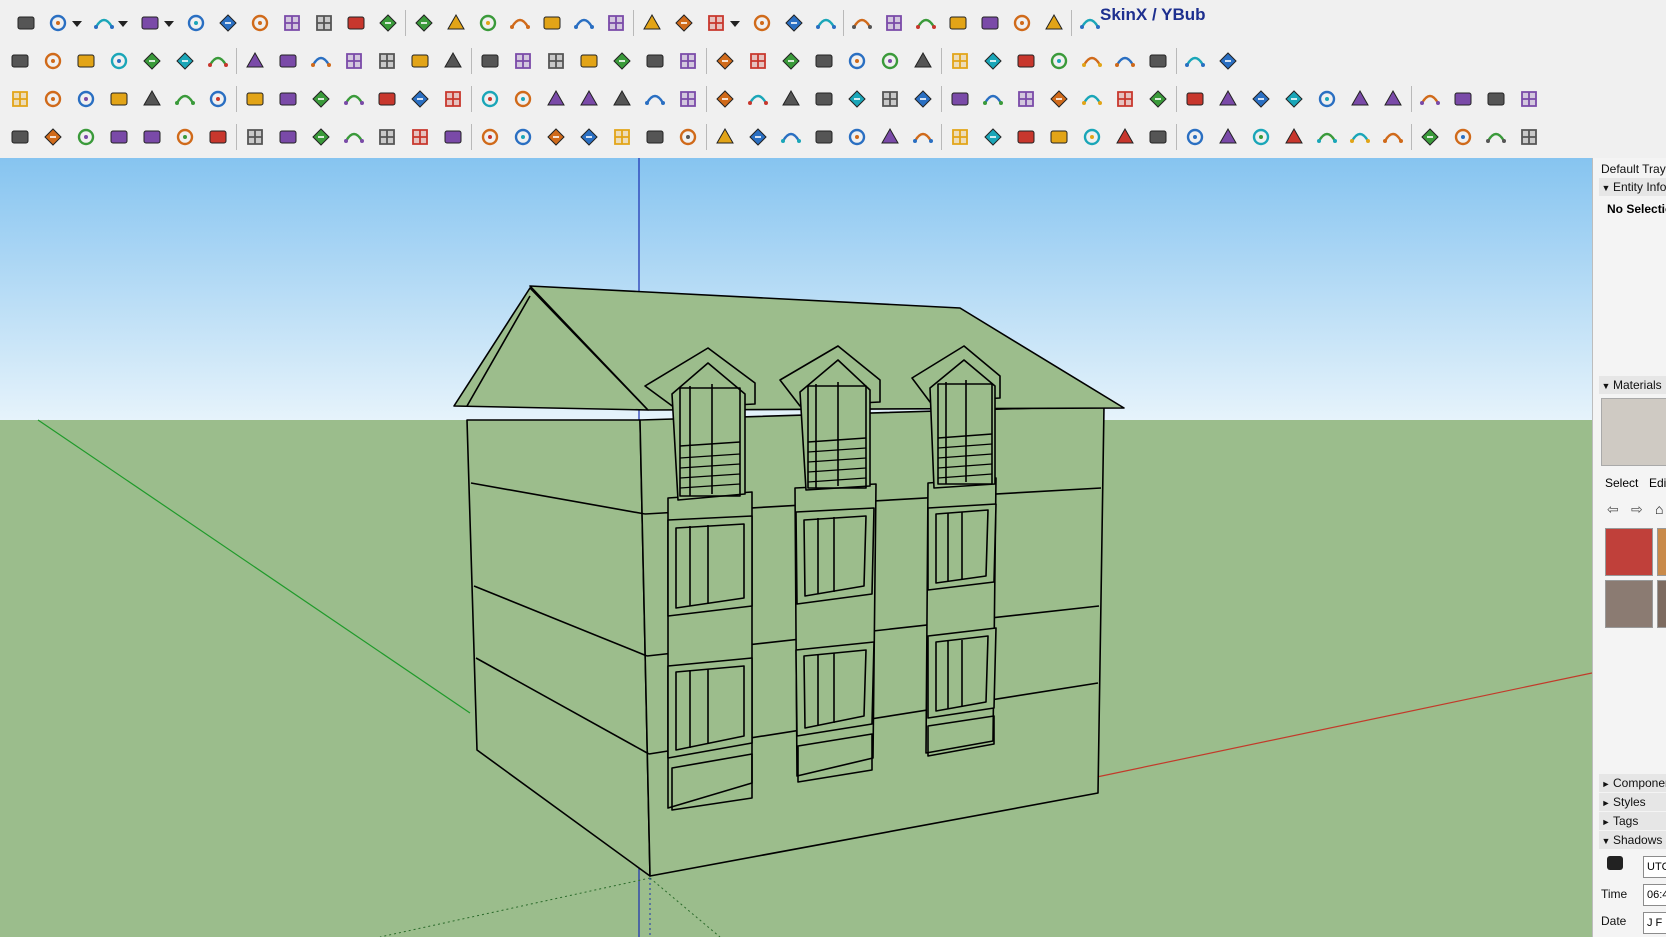  I want to click on curve-tool-icon, so click(1496, 99).